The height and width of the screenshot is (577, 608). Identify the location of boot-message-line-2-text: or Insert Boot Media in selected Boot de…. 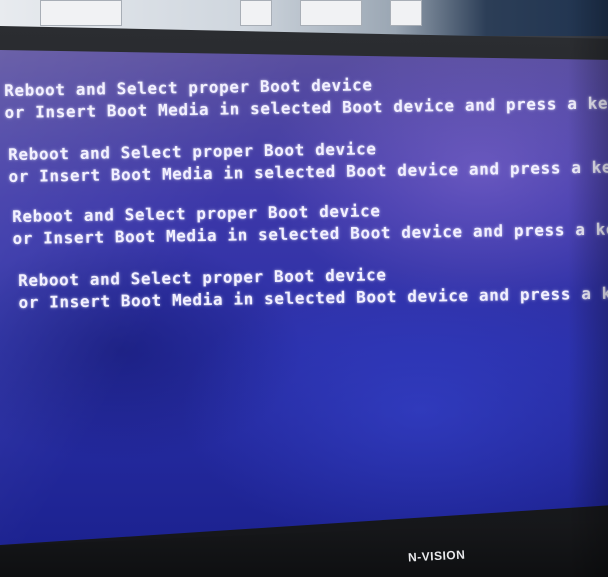
(313, 297).